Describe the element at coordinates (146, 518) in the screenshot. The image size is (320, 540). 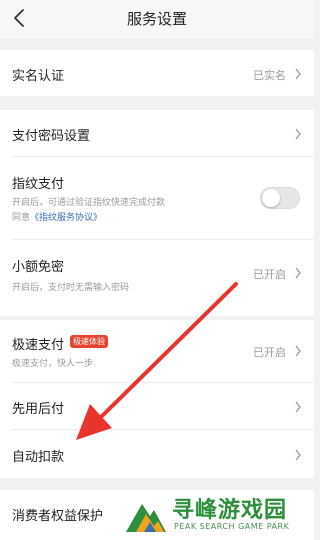
I see `peak-logo-icon` at that location.